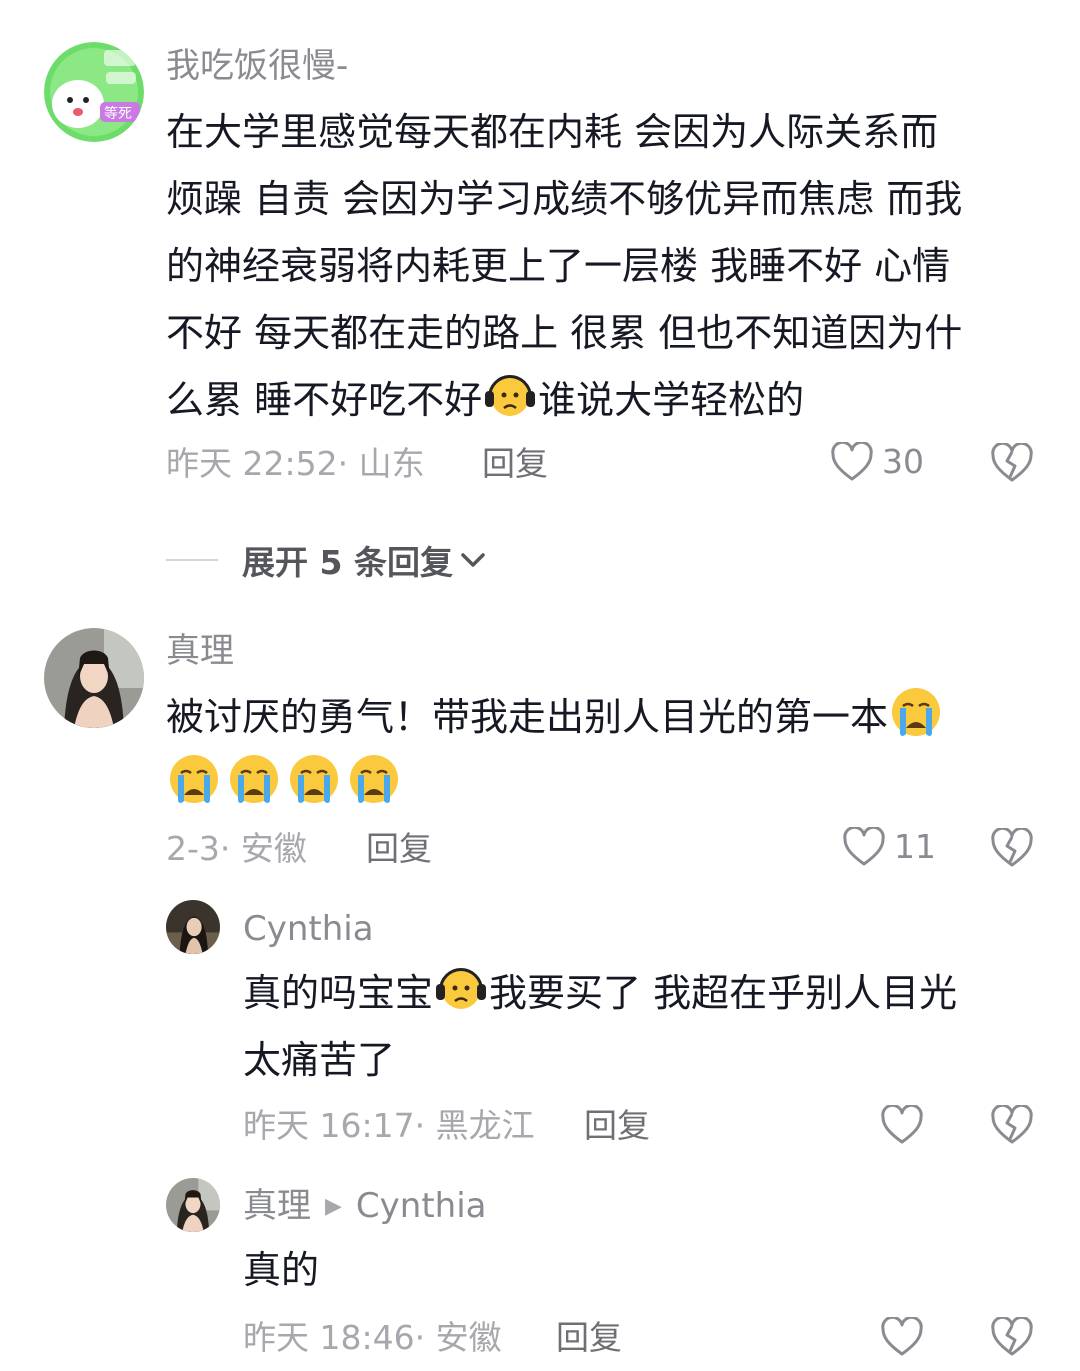 The image size is (1080, 1371). I want to click on reply-username-row: 真理 ▶ Cynthia, so click(365, 1206).